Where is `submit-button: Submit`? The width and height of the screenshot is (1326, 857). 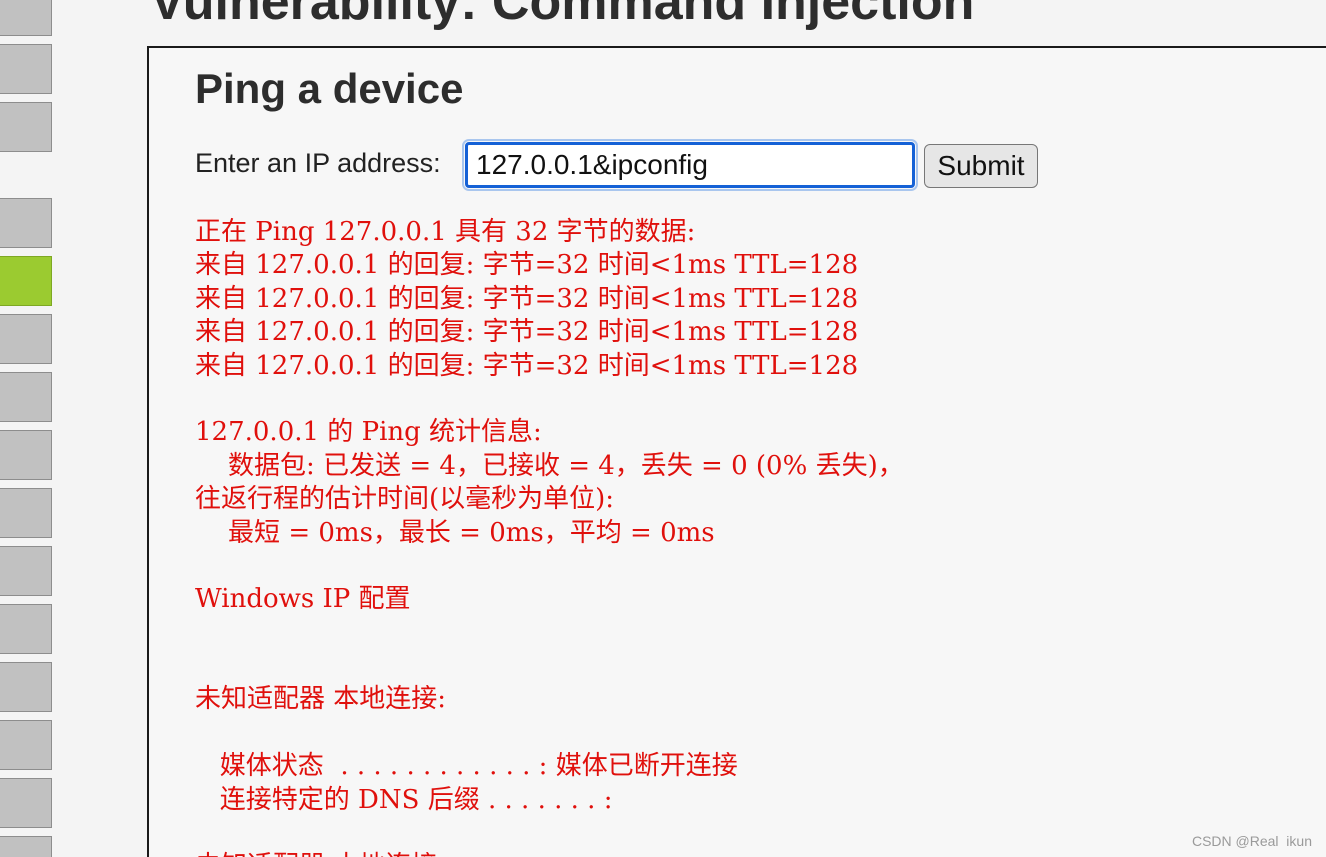 submit-button: Submit is located at coordinates (981, 166).